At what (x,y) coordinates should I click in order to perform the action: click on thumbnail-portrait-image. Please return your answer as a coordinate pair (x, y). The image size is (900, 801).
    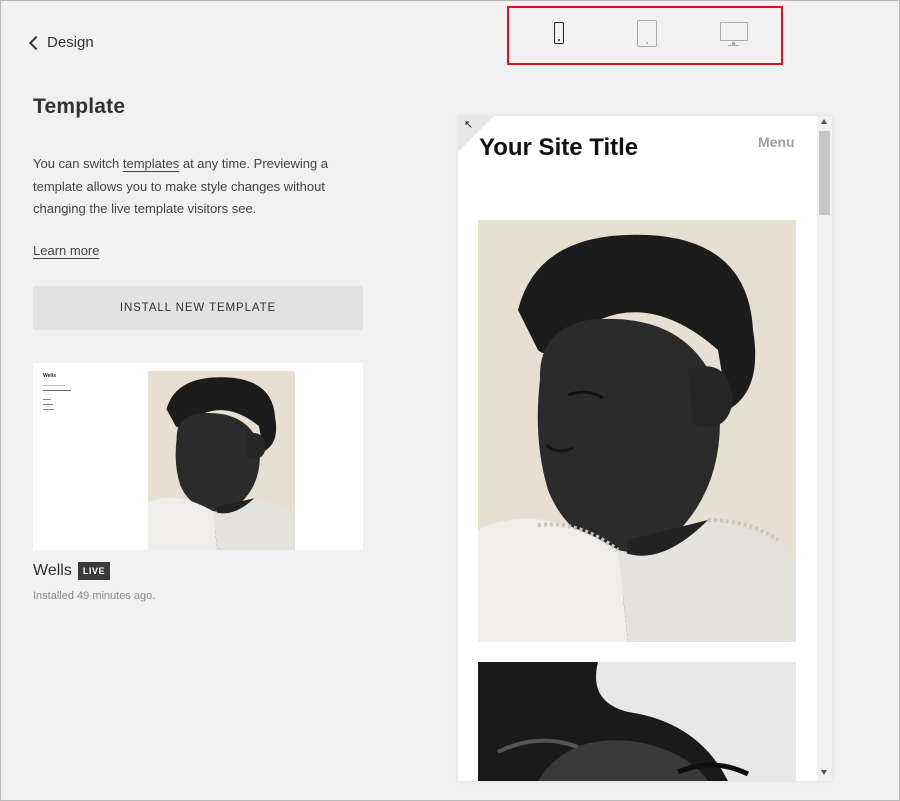
    Looking at the image, I should click on (221, 460).